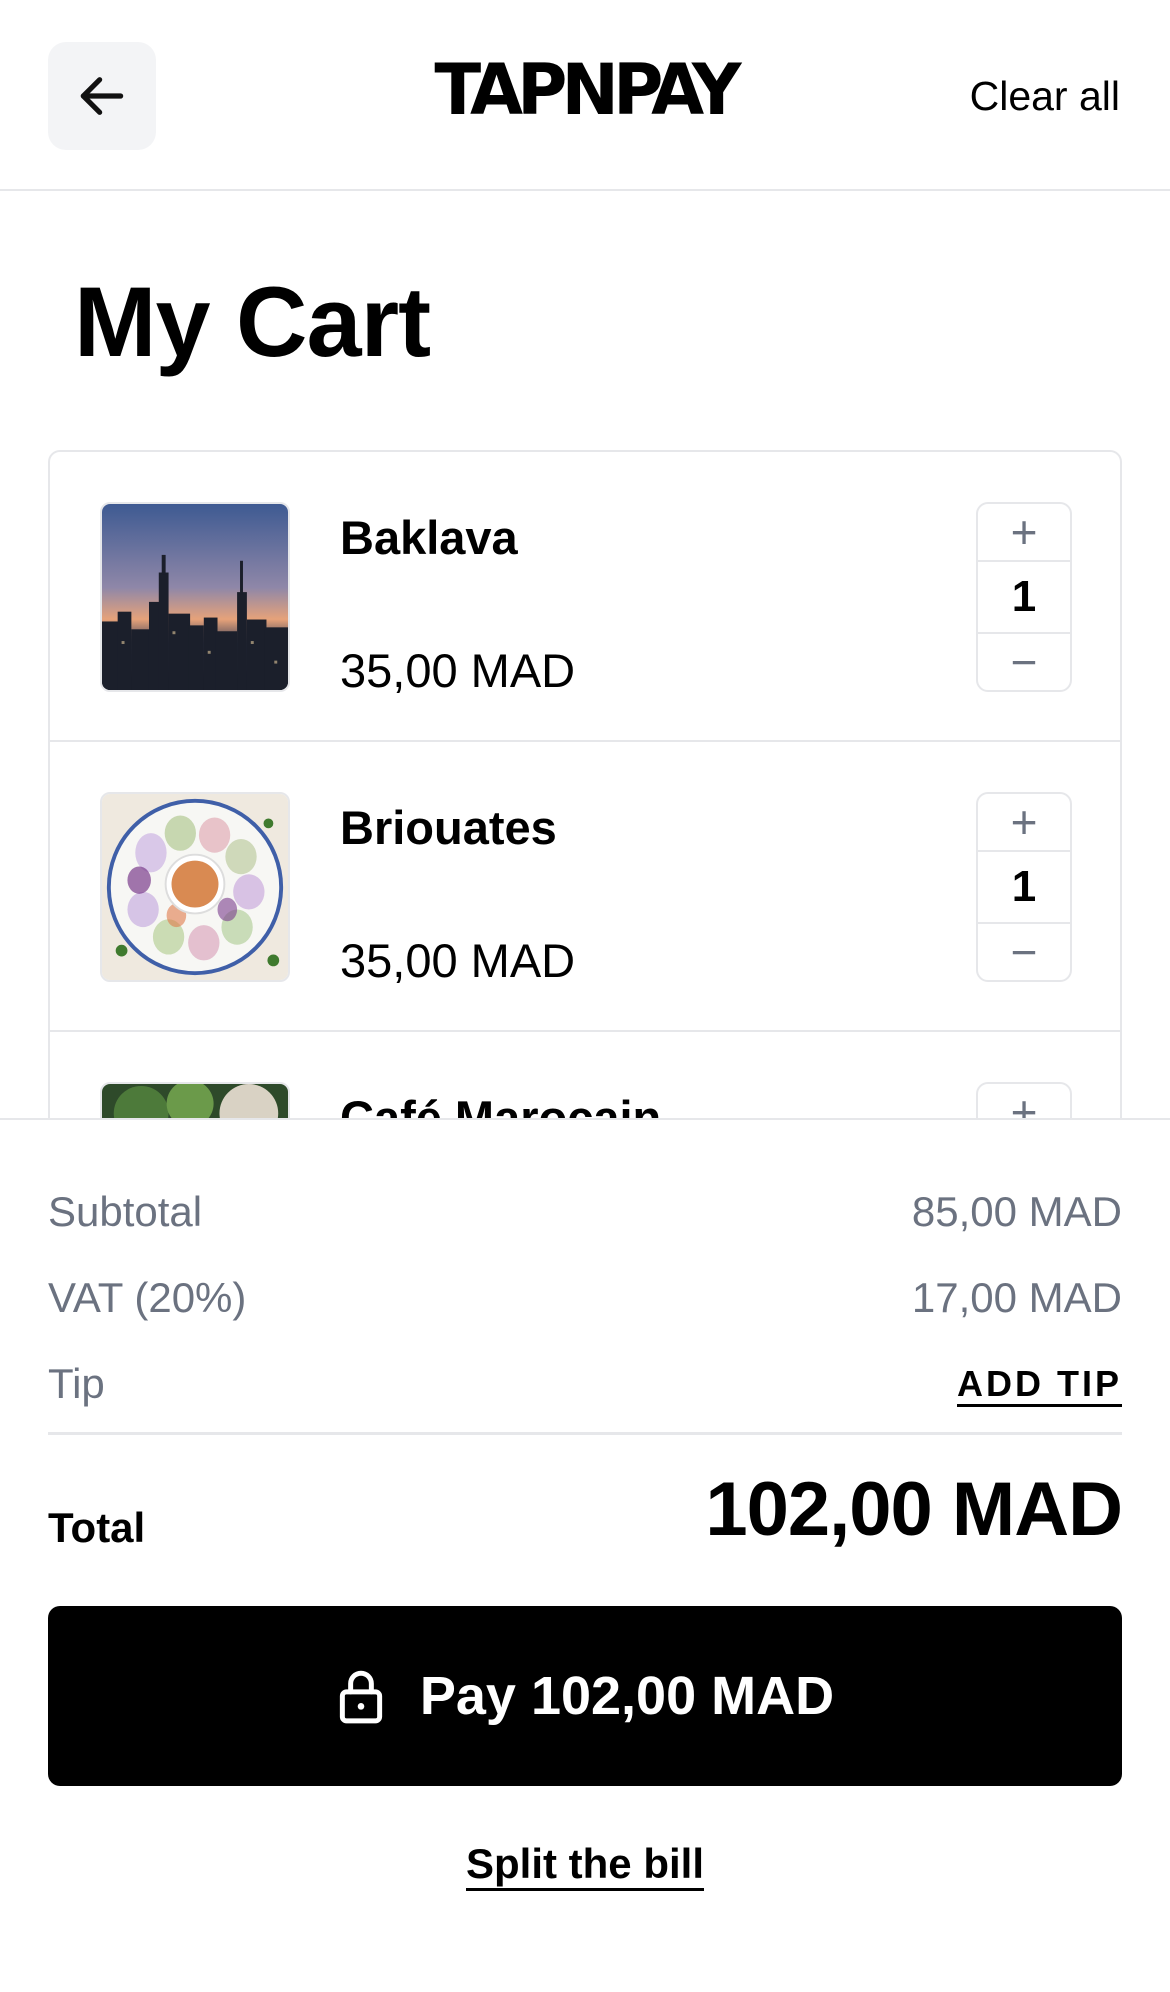 The image size is (1170, 1992). Describe the element at coordinates (585, 887) in the screenshot. I see `cart-item: Briouates 35,00 MAD + 1 −` at that location.